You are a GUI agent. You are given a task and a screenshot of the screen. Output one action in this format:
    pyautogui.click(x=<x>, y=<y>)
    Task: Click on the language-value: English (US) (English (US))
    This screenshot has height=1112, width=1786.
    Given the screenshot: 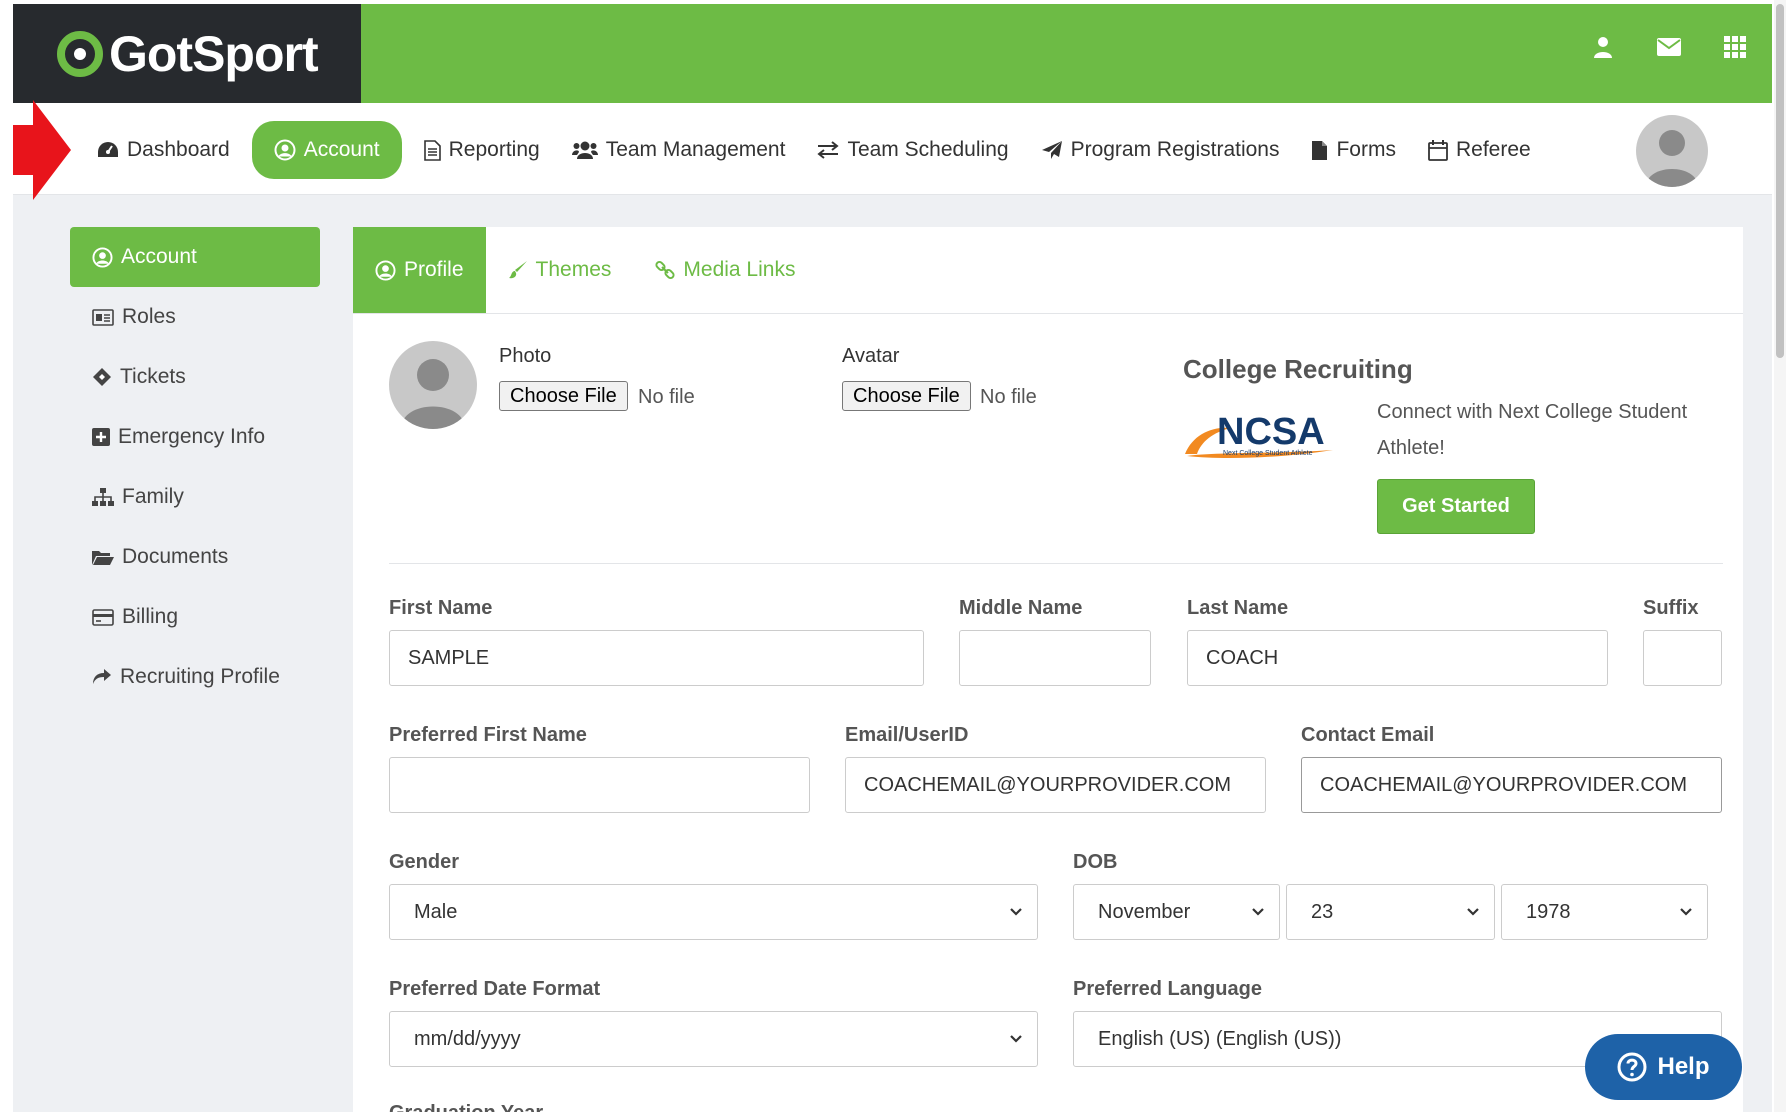 What is the action you would take?
    pyautogui.click(x=1220, y=1038)
    